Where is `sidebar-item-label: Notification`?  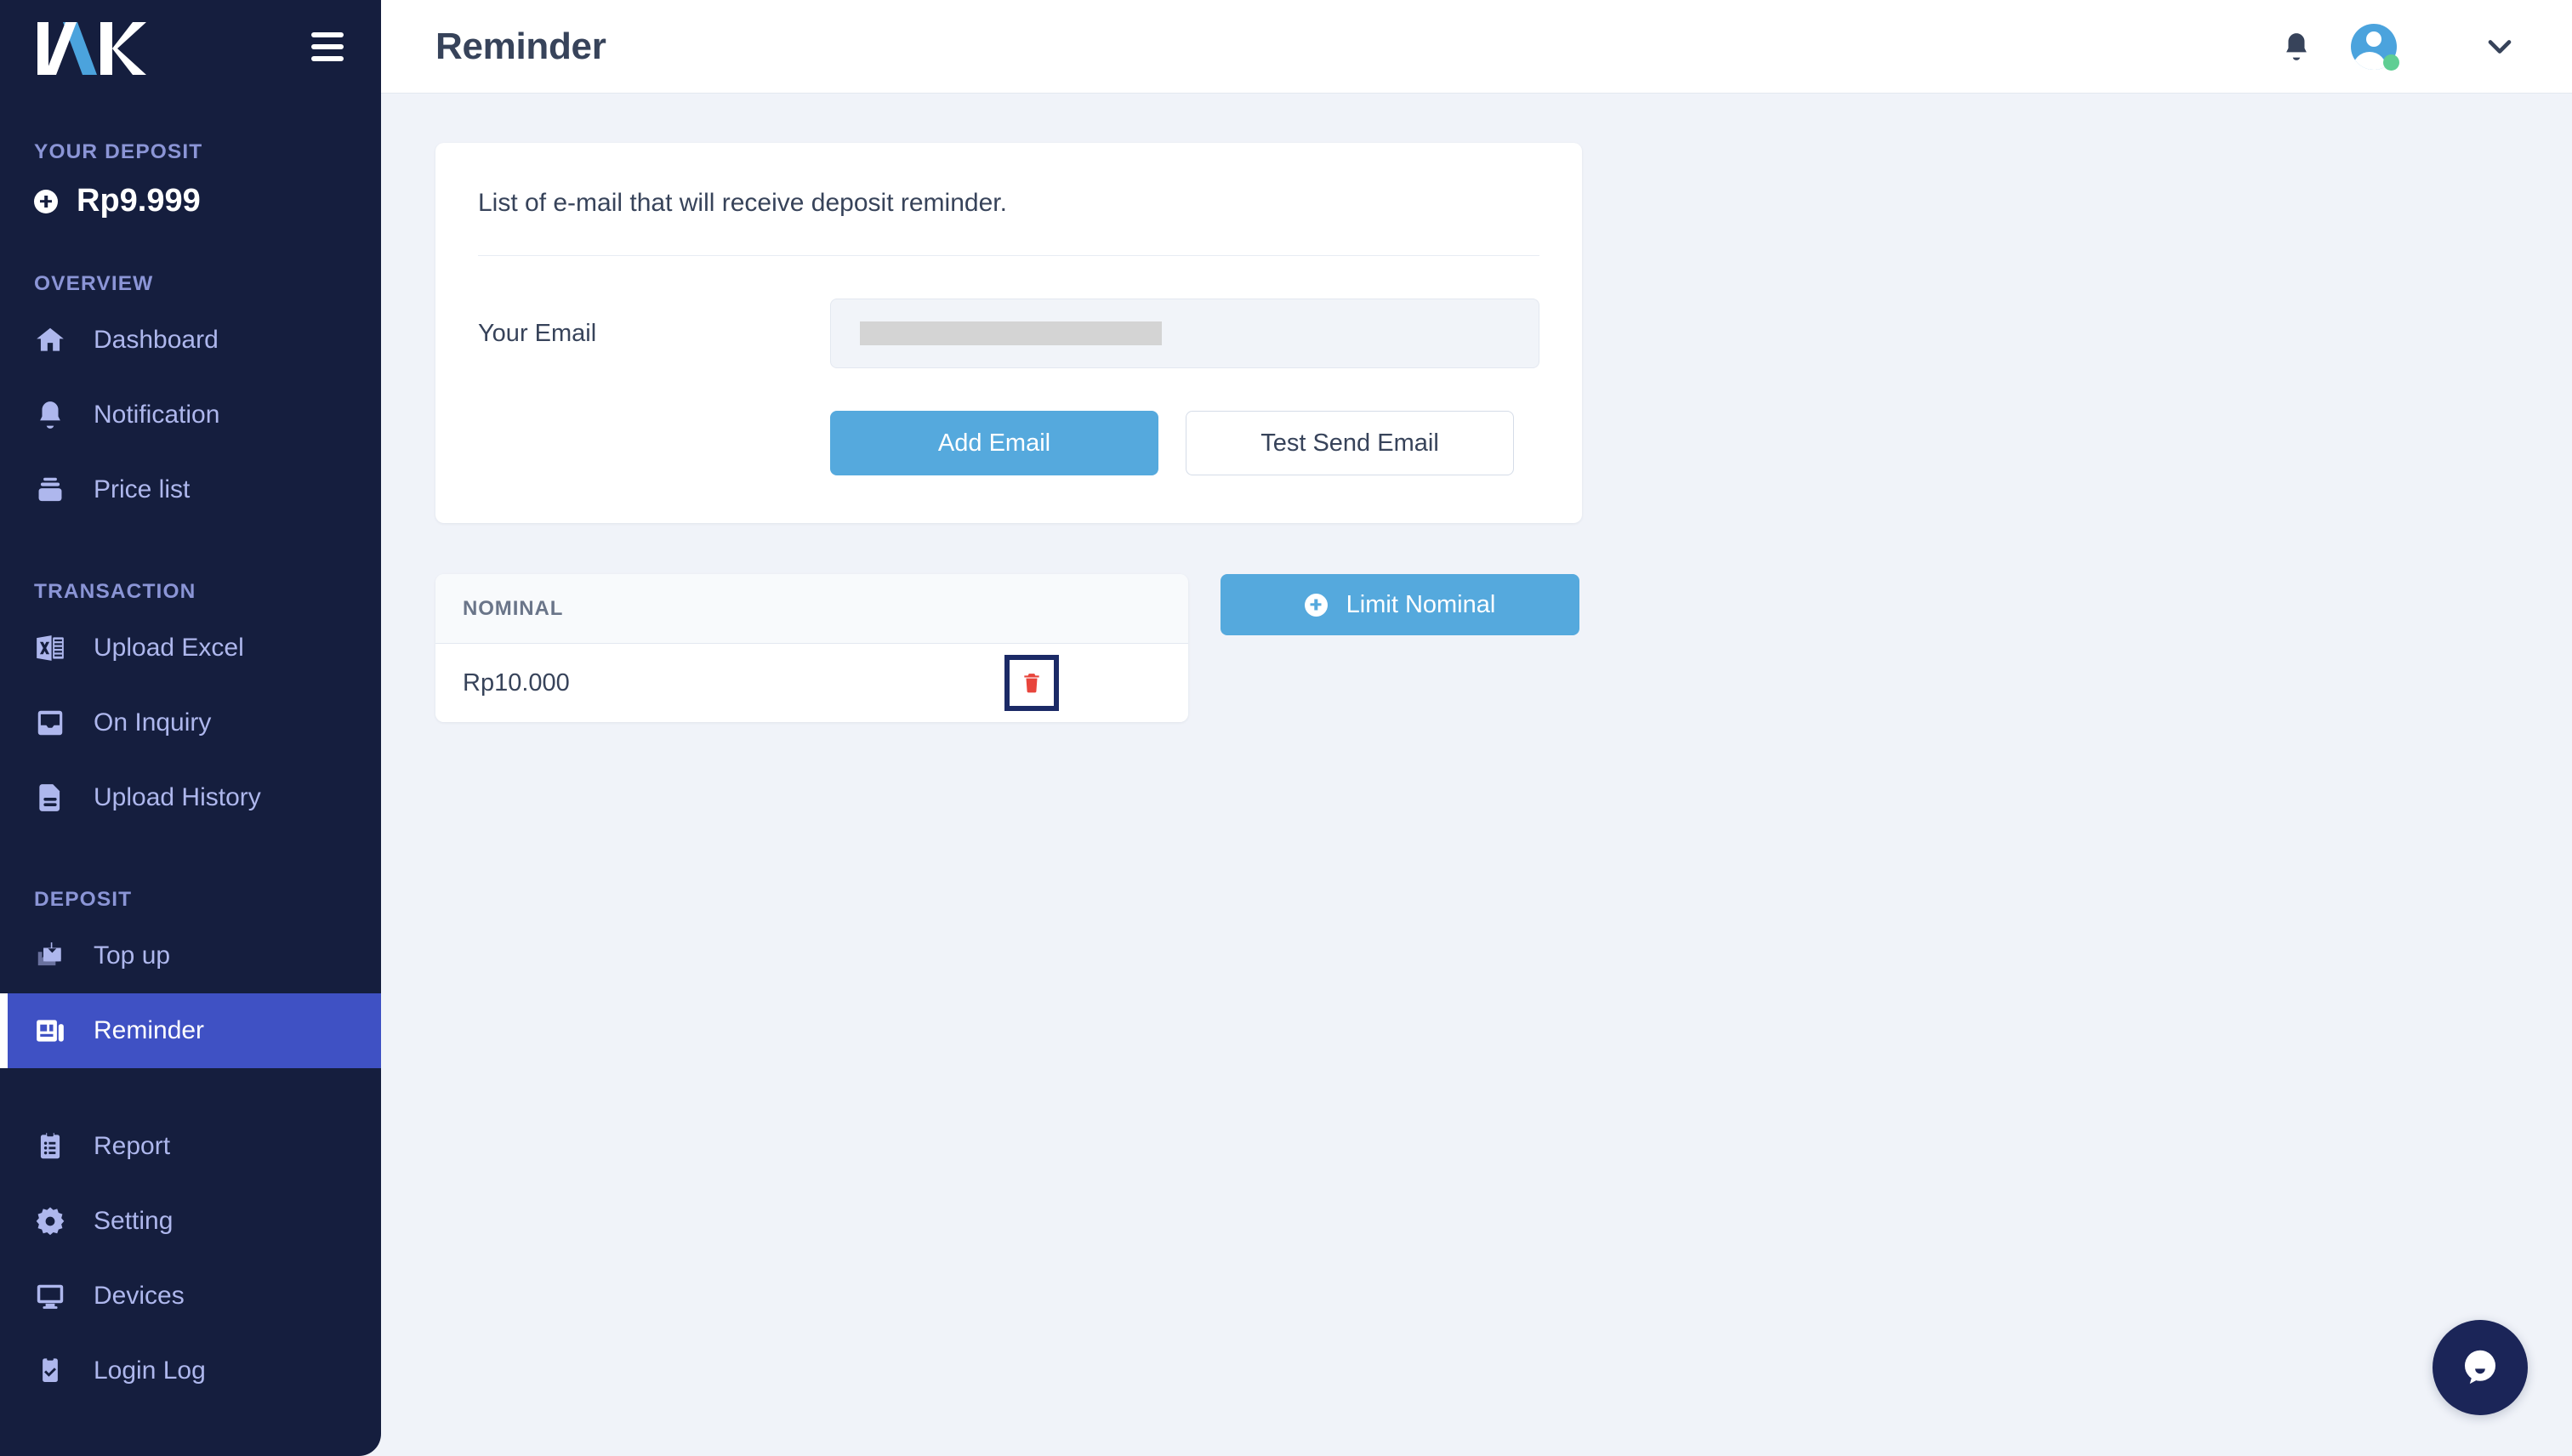 sidebar-item-label: Notification is located at coordinates (157, 415).